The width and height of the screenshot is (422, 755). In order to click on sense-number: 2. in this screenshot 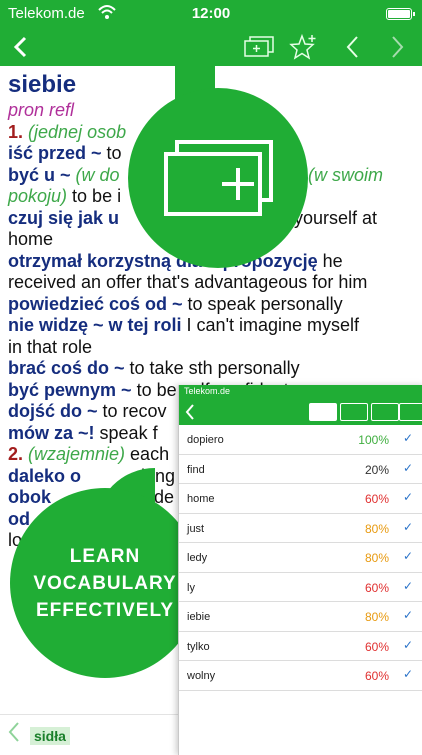, I will do `click(16, 454)`.